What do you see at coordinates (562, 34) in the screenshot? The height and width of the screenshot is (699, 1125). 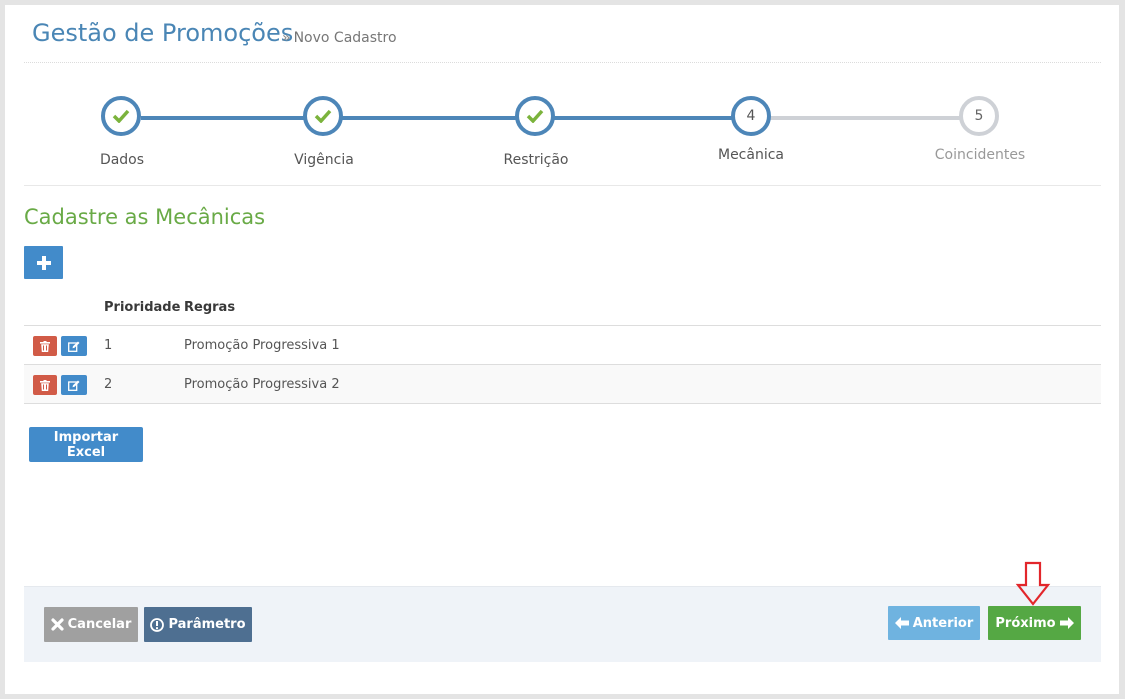 I see `page-header: Gestão de Promoções » Novo Cadastro` at bounding box center [562, 34].